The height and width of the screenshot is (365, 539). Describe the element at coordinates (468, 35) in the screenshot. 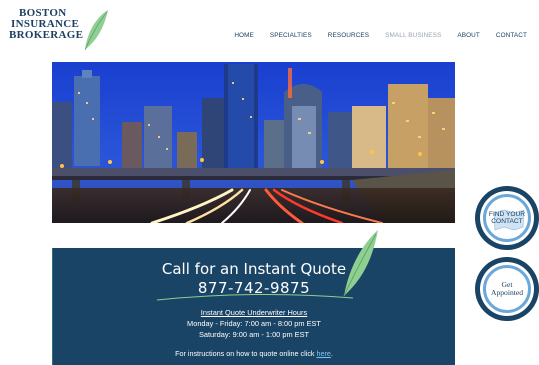

I see `nav-about: ABOUT` at that location.